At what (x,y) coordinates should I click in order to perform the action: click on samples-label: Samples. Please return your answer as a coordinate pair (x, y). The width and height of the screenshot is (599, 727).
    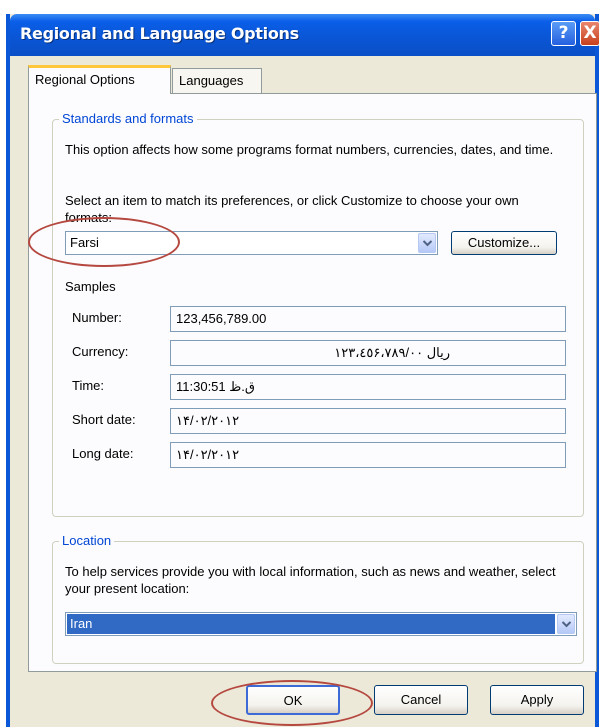
    Looking at the image, I should click on (90, 286).